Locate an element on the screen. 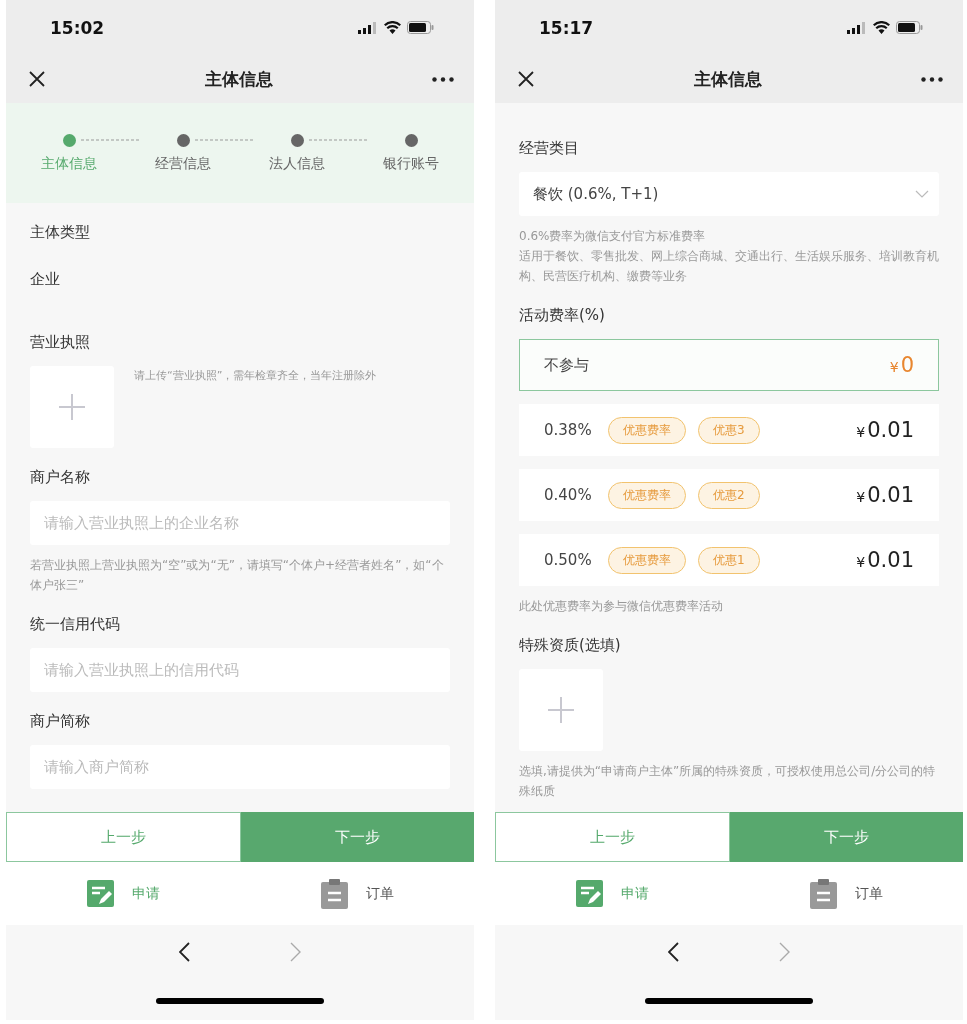 The width and height of the screenshot is (967, 1024). rate-option: 0.50% 优惠费率 优惠1 ¥0.01 is located at coordinates (729, 560).